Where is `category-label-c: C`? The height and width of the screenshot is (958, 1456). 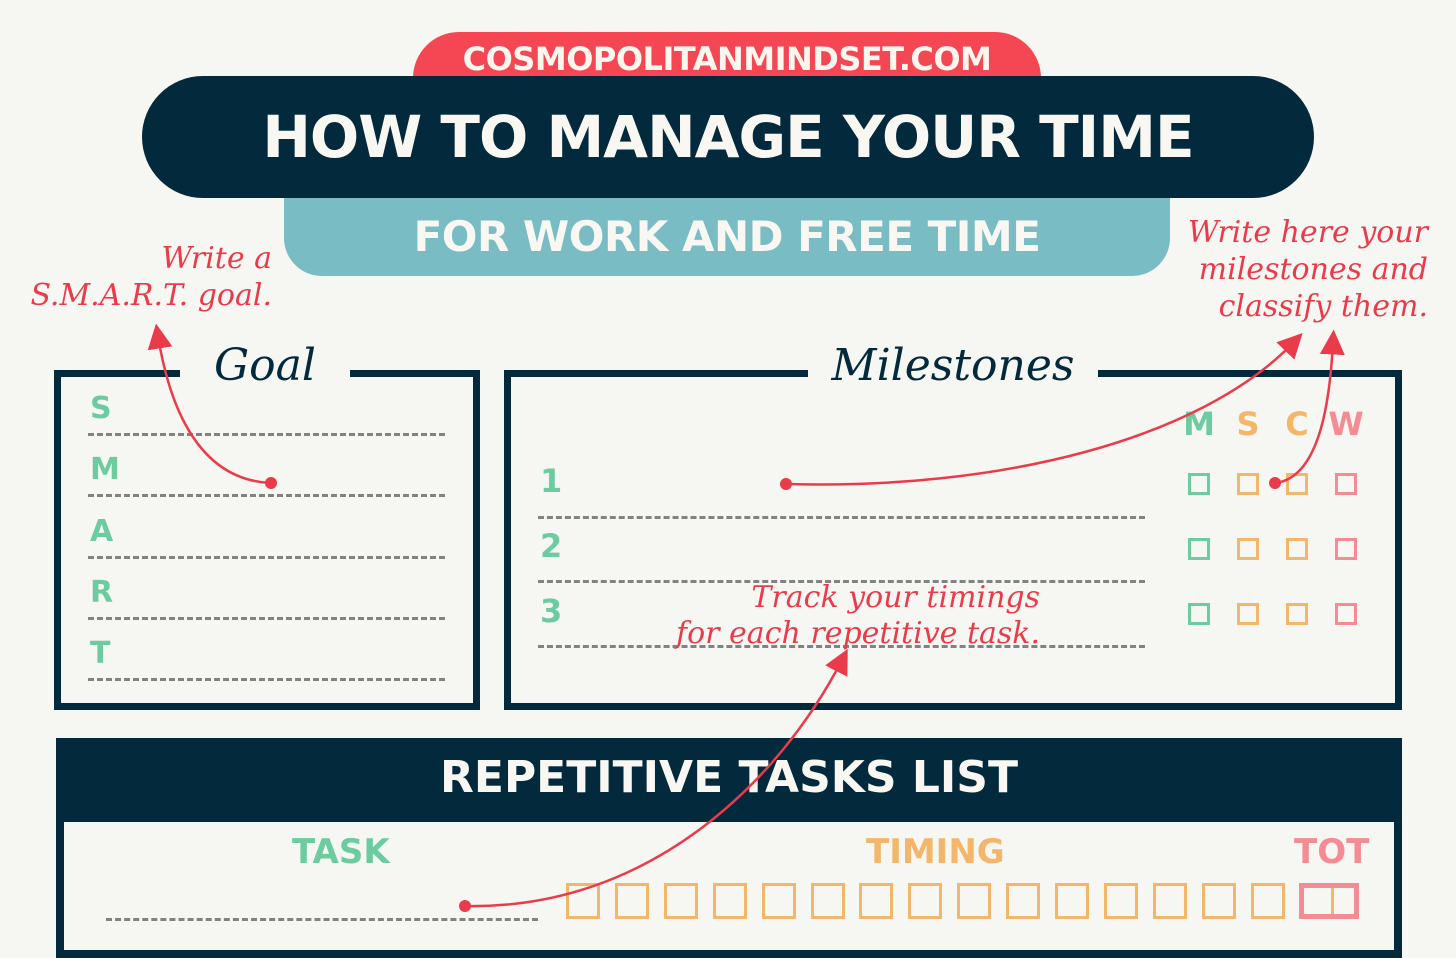 category-label-c: C is located at coordinates (1297, 424).